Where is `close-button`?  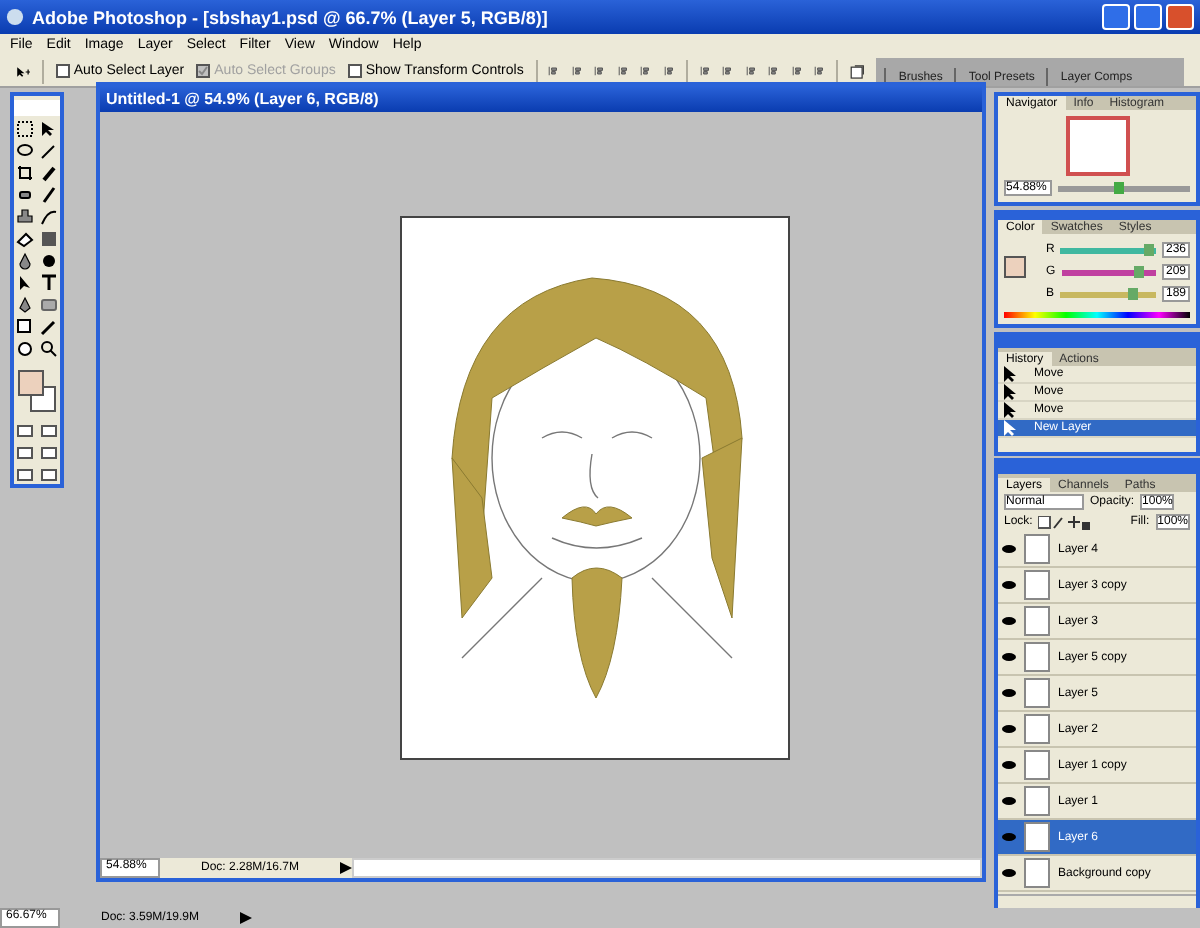
close-button is located at coordinates (1180, 17).